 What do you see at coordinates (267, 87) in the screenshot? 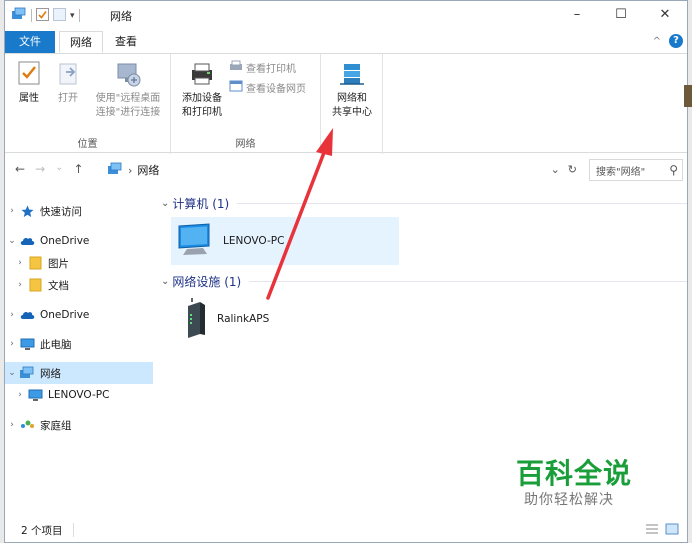
I see `view-device-page-button: 查看设备网页` at bounding box center [267, 87].